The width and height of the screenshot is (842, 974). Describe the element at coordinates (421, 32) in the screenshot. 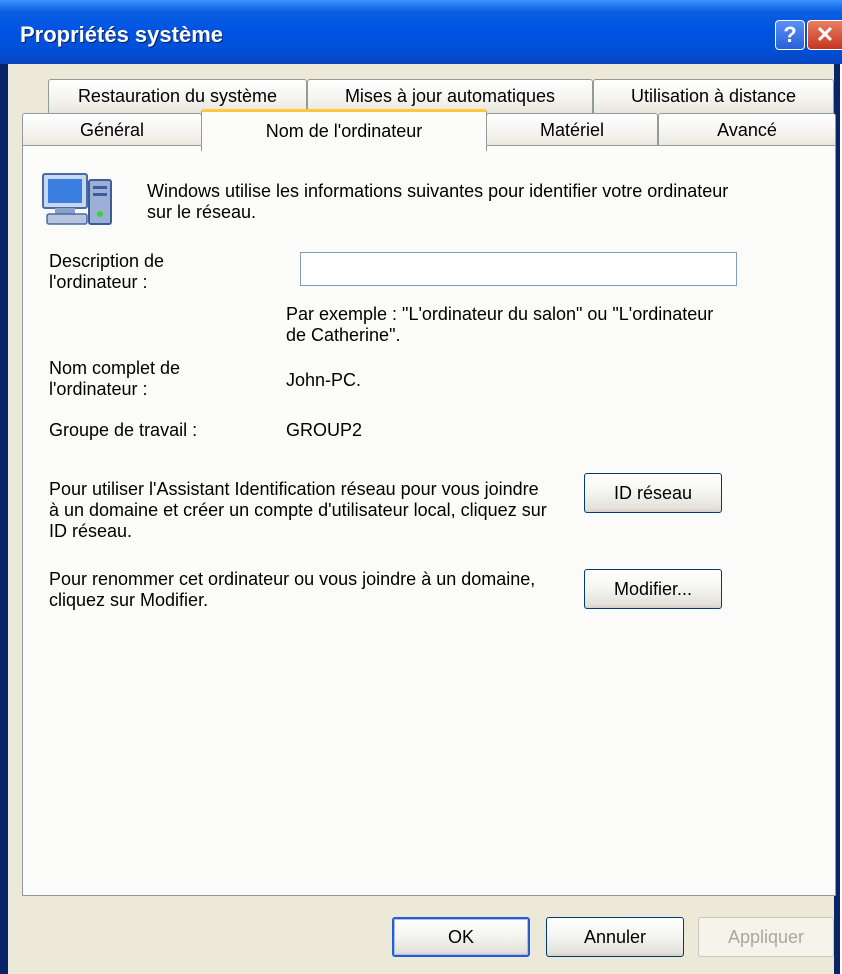

I see `title-bar: Propriétés système ? ✕` at that location.